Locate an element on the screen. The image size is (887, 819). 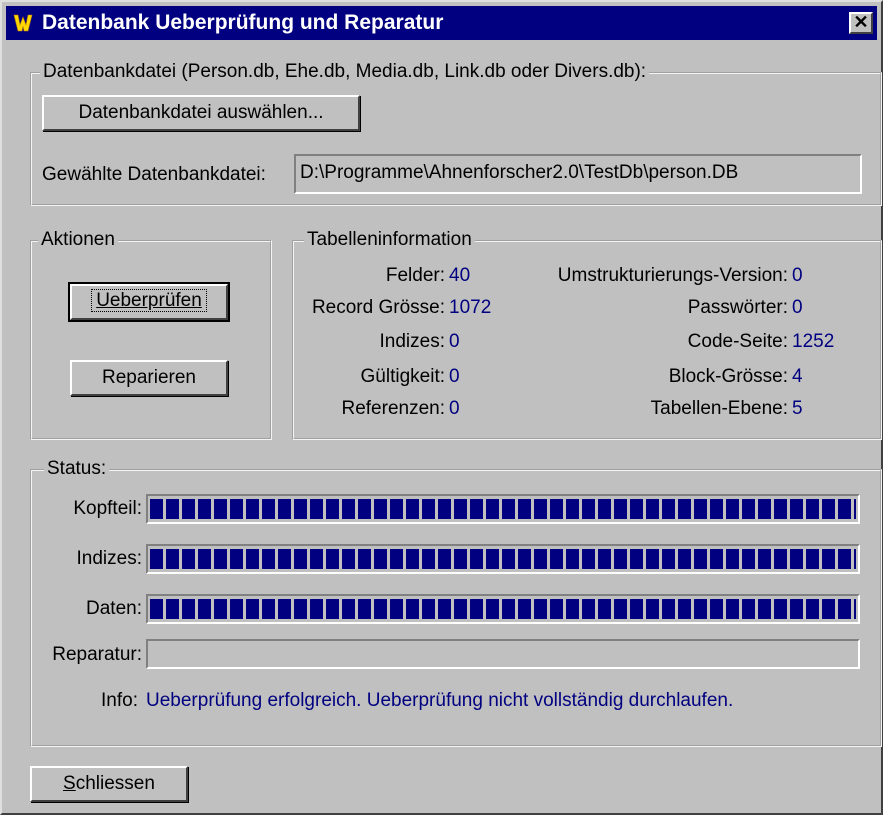
status-group-label: Status: is located at coordinates (77, 469).